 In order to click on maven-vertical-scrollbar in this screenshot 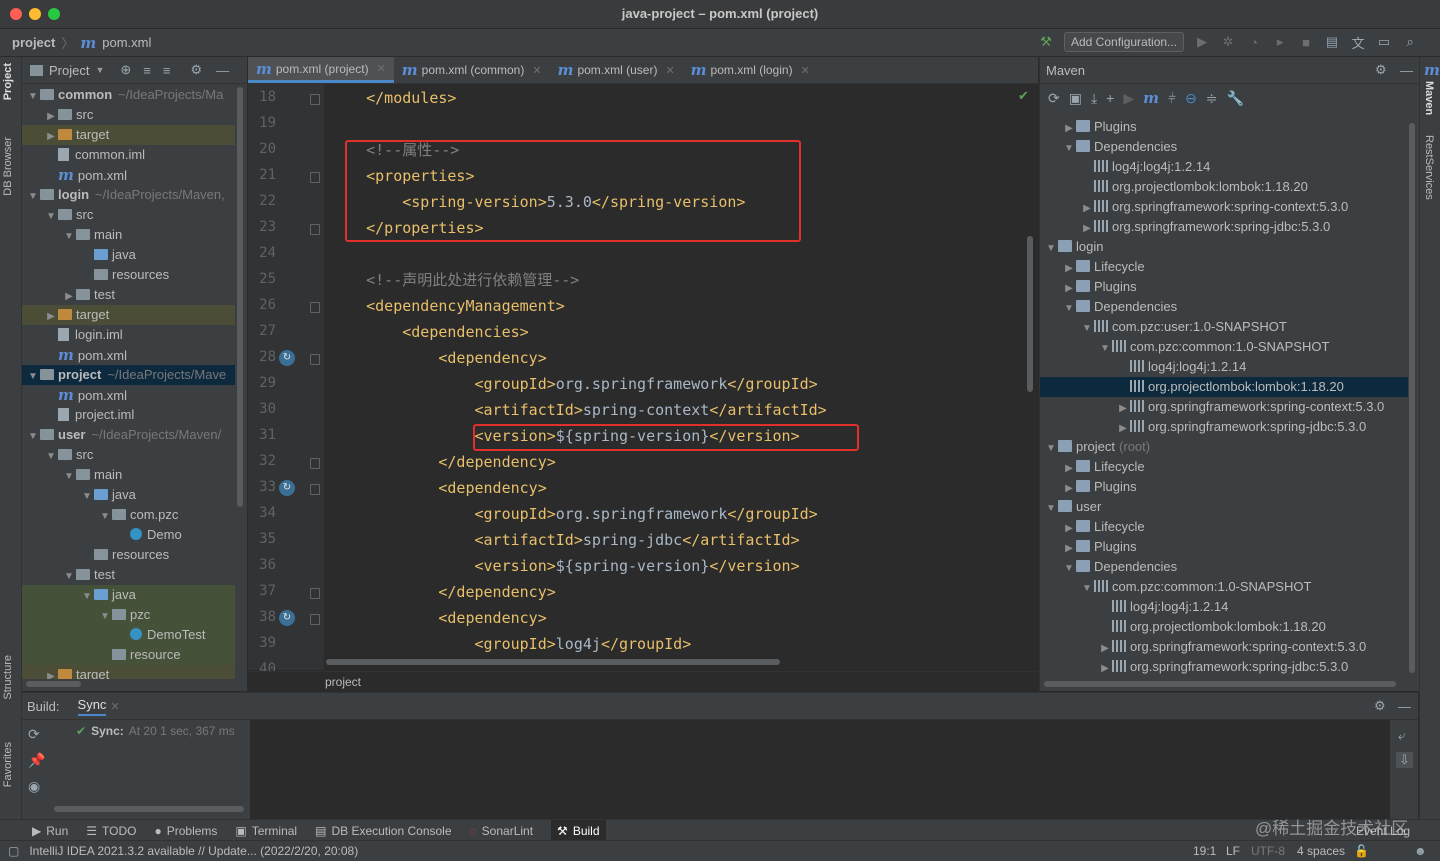, I will do `click(1412, 398)`.